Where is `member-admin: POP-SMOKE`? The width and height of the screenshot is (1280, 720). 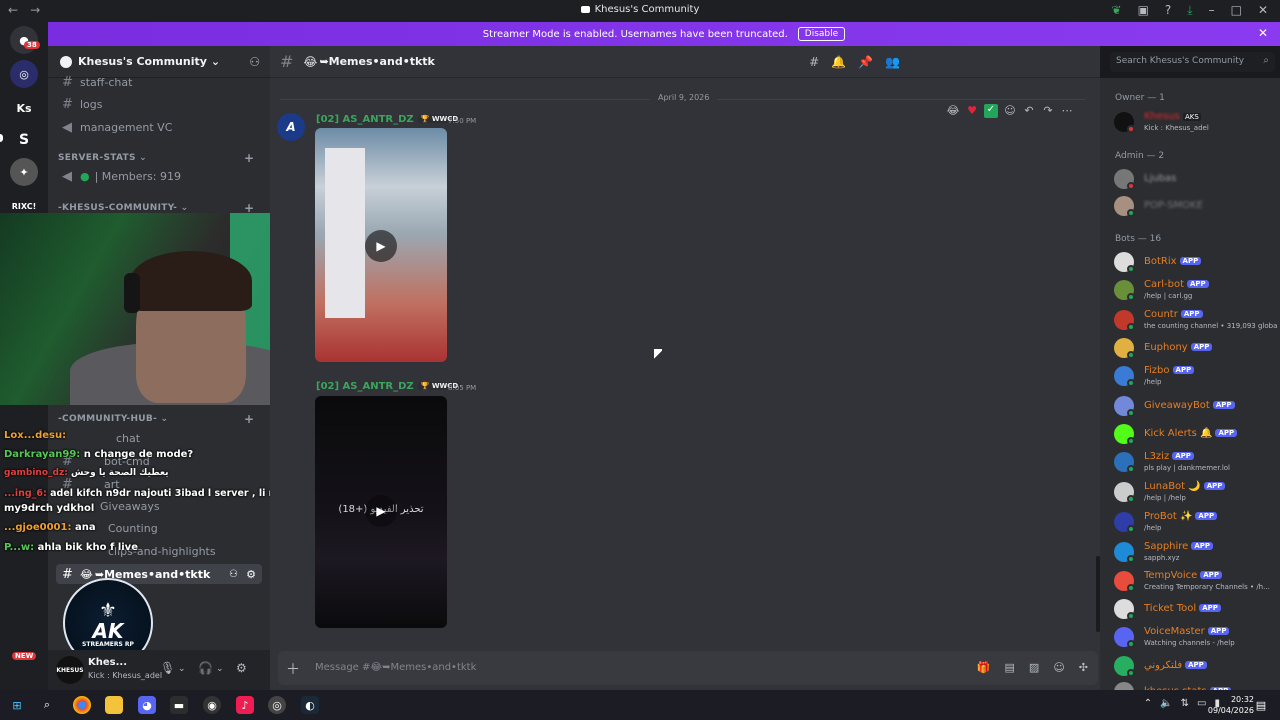
member-admin: POP-SMOKE is located at coordinates (1194, 206).